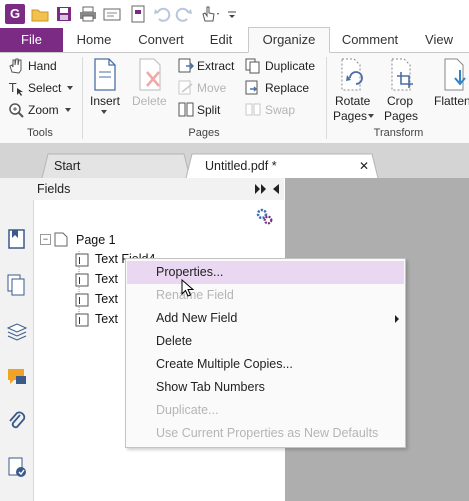 The image size is (469, 501). What do you see at coordinates (265, 341) in the screenshot?
I see `menu-item-delete: Delete` at bounding box center [265, 341].